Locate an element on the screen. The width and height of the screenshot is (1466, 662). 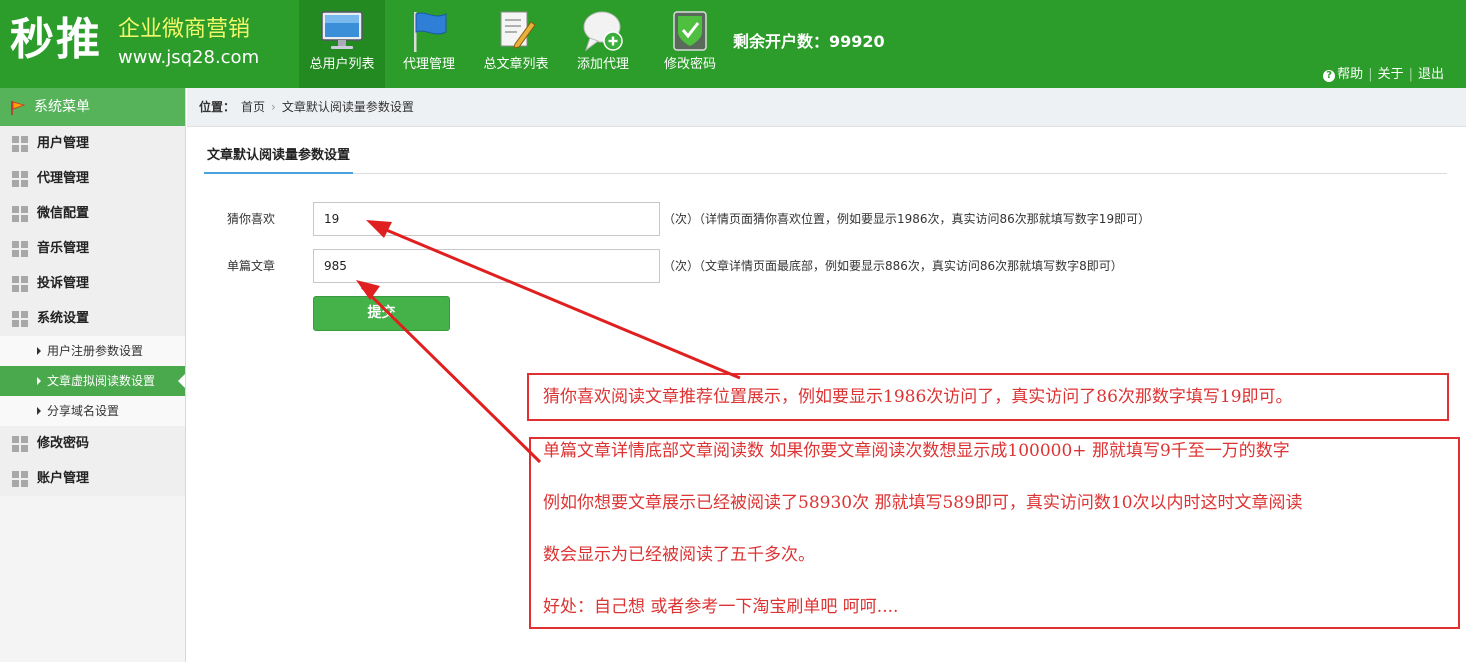
logo-tagline: 企业微商营销 is located at coordinates (184, 29).